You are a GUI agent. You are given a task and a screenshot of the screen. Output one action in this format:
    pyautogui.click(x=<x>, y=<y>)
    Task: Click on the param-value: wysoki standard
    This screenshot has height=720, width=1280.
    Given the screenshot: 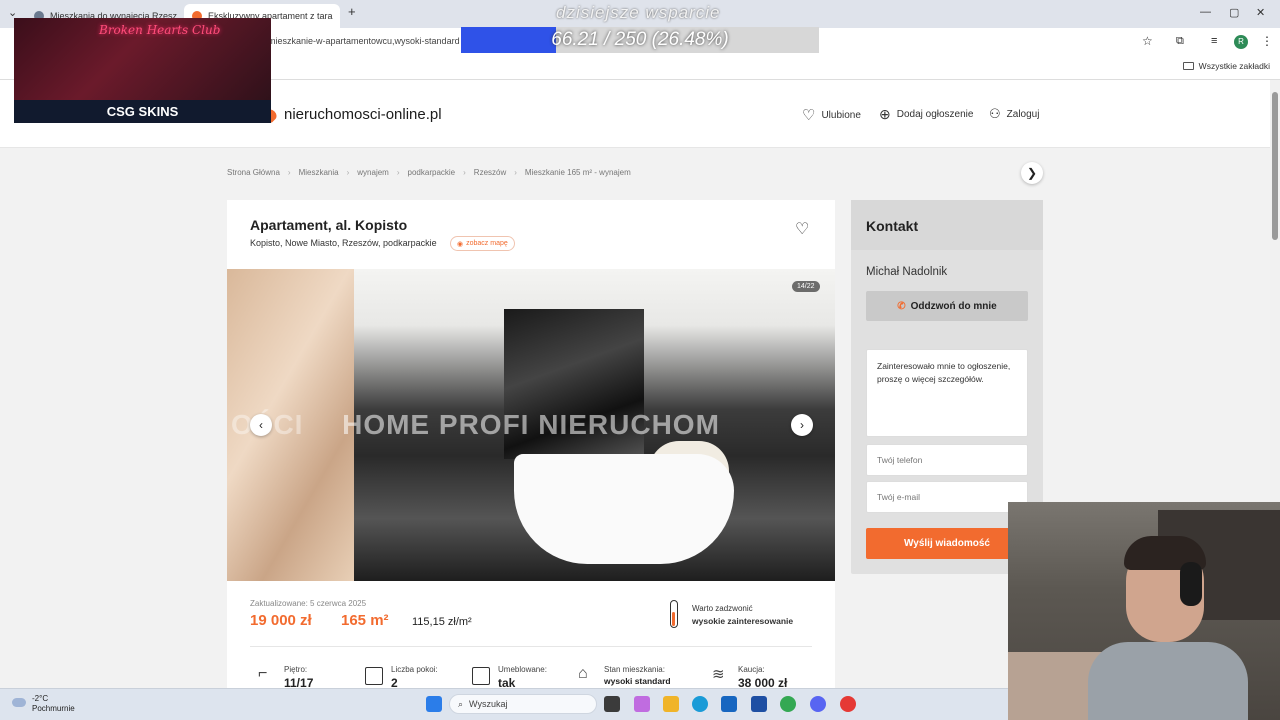 What is the action you would take?
    pyautogui.click(x=637, y=681)
    